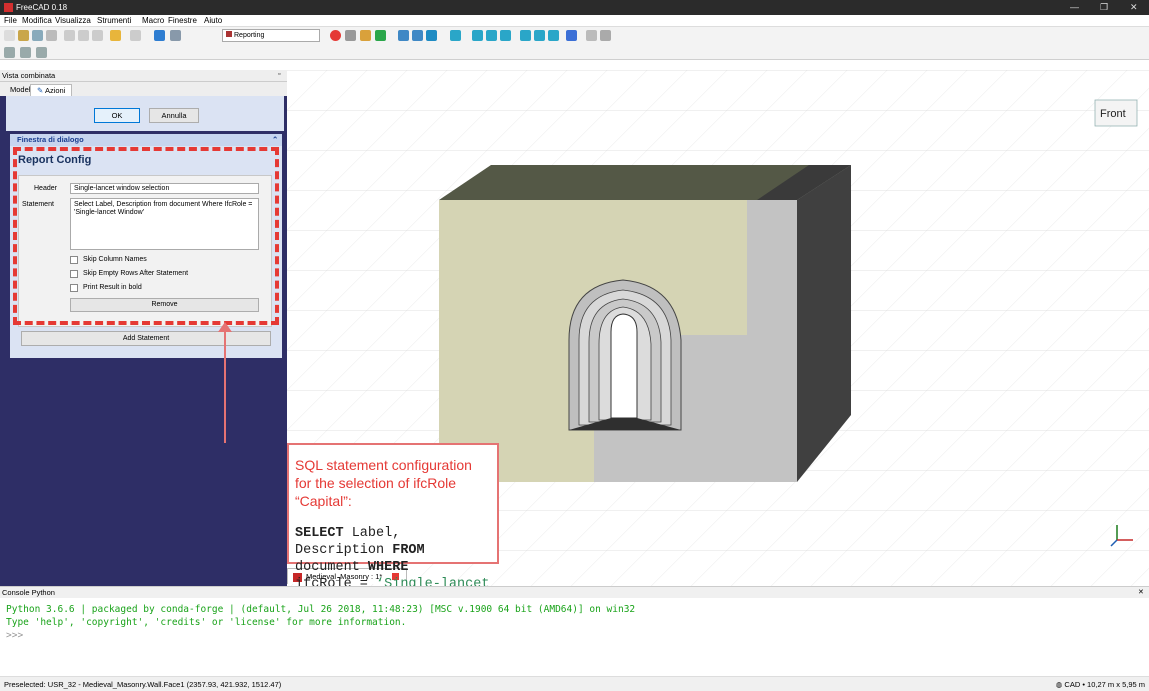 The width and height of the screenshot is (1149, 691). I want to click on console-title: Console Python, so click(28, 592).